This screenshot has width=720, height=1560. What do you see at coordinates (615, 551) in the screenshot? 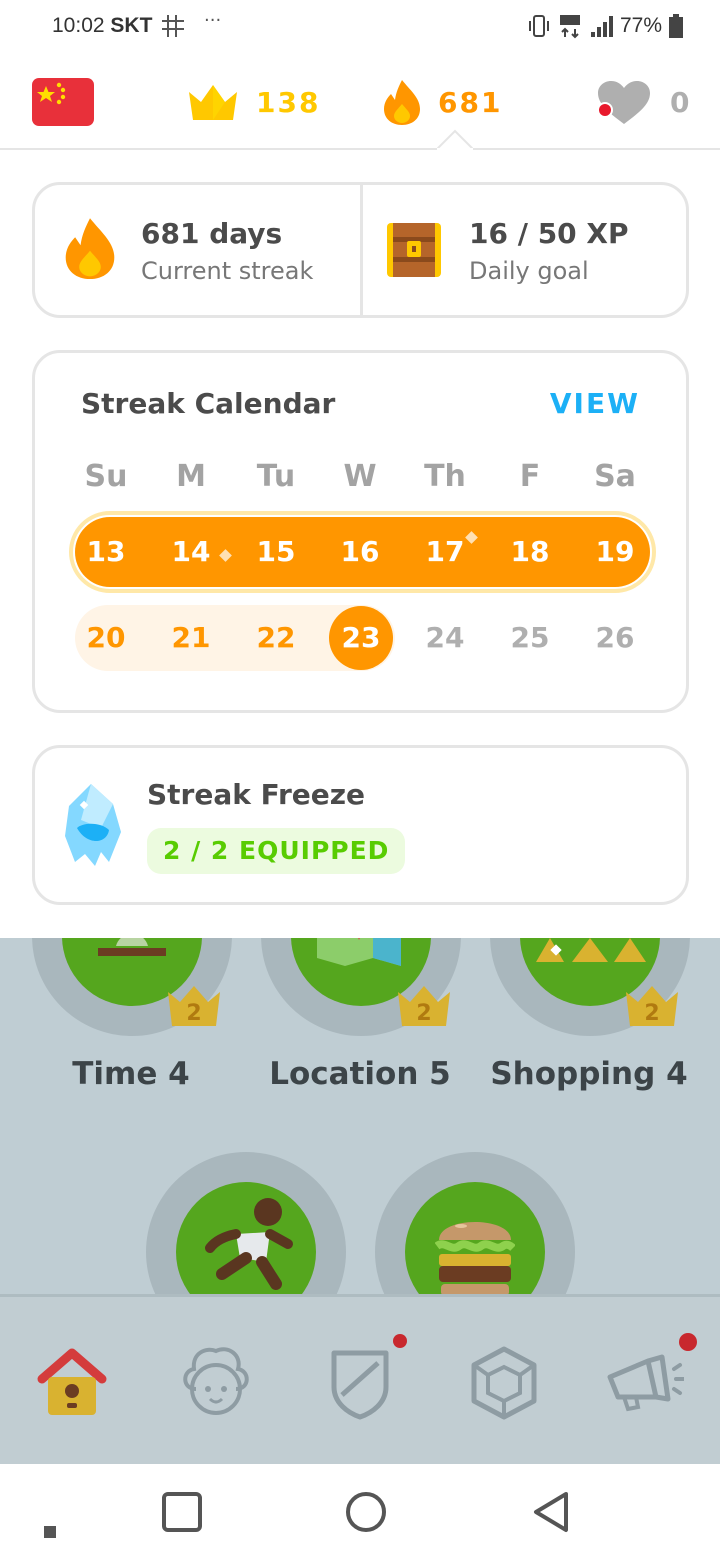
I see `calendar-day: 19` at bounding box center [615, 551].